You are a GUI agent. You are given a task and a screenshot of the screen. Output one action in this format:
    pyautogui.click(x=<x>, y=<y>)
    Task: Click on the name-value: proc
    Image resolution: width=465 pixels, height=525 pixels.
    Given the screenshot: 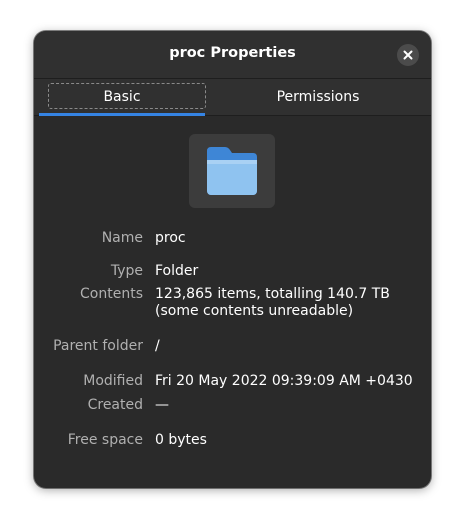 What is the action you would take?
    pyautogui.click(x=170, y=238)
    